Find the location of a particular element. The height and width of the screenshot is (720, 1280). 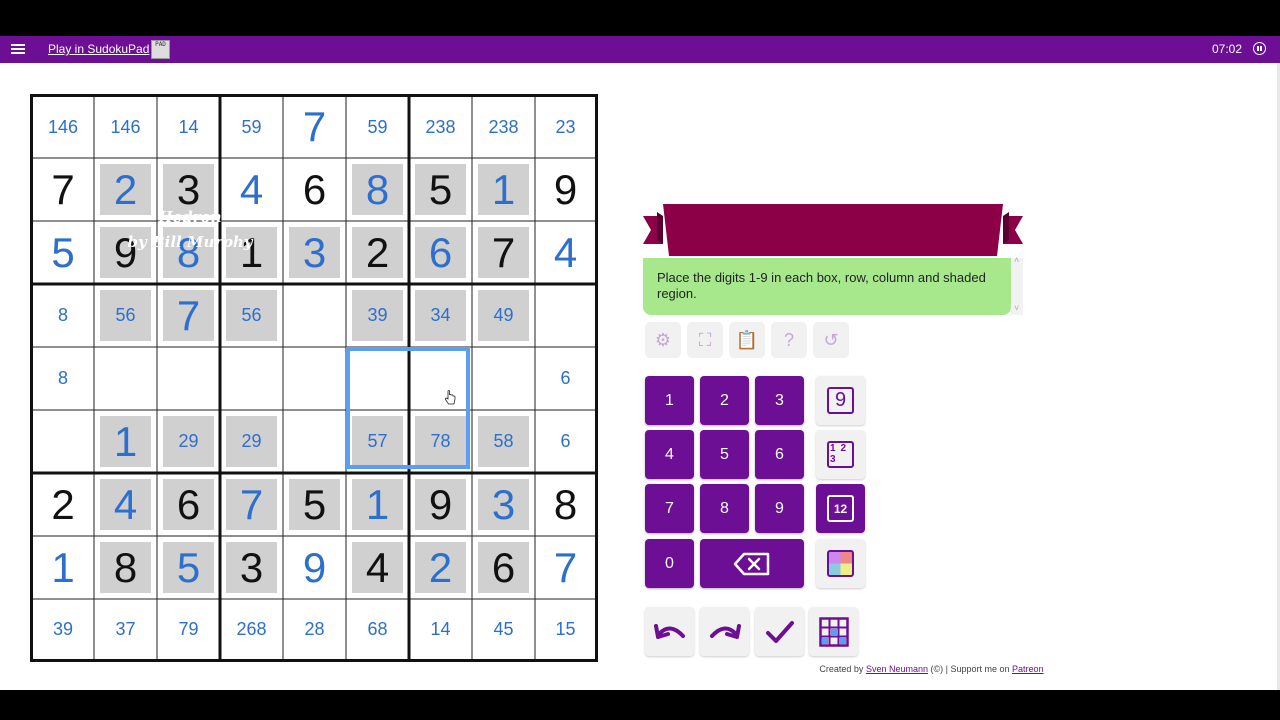

grid-cell-r6c1 is located at coordinates (63, 441).